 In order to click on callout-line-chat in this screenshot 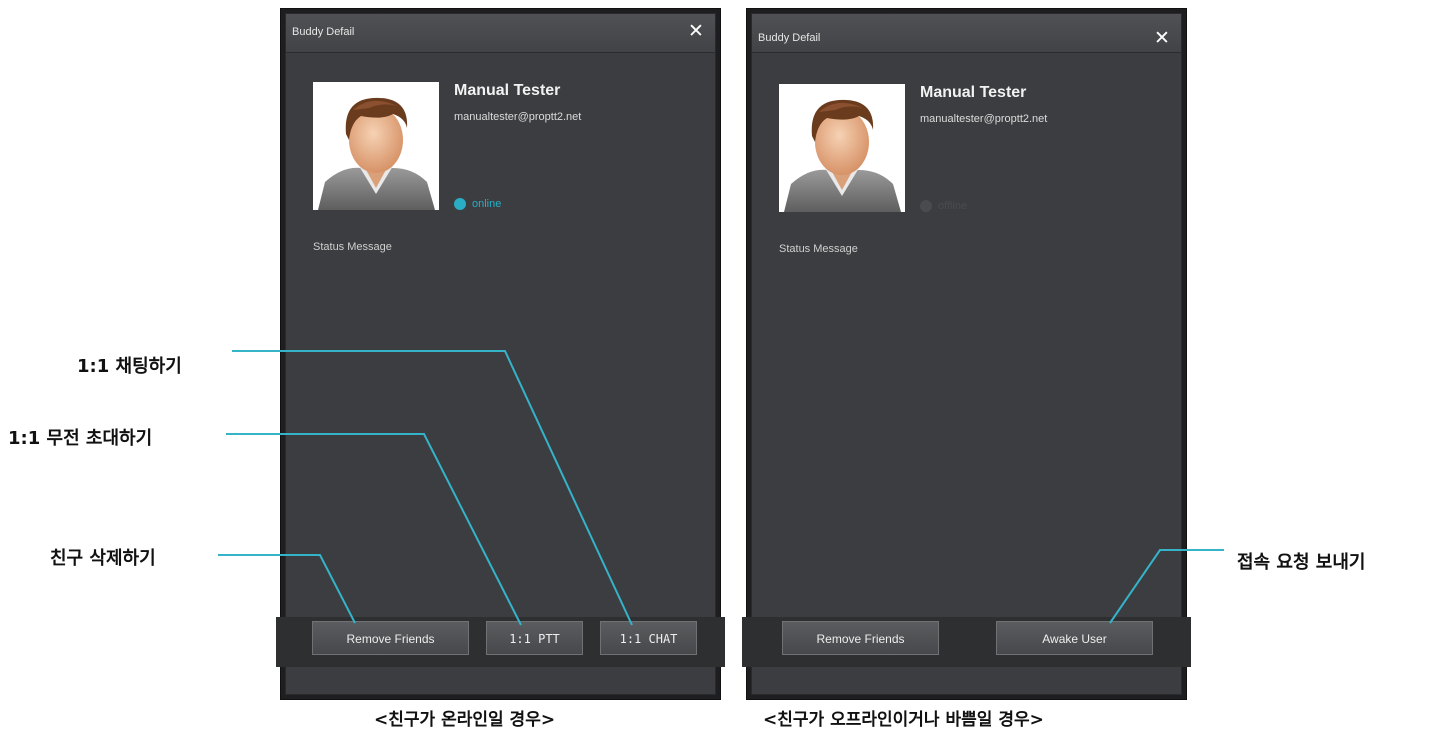, I will do `click(432, 488)`.